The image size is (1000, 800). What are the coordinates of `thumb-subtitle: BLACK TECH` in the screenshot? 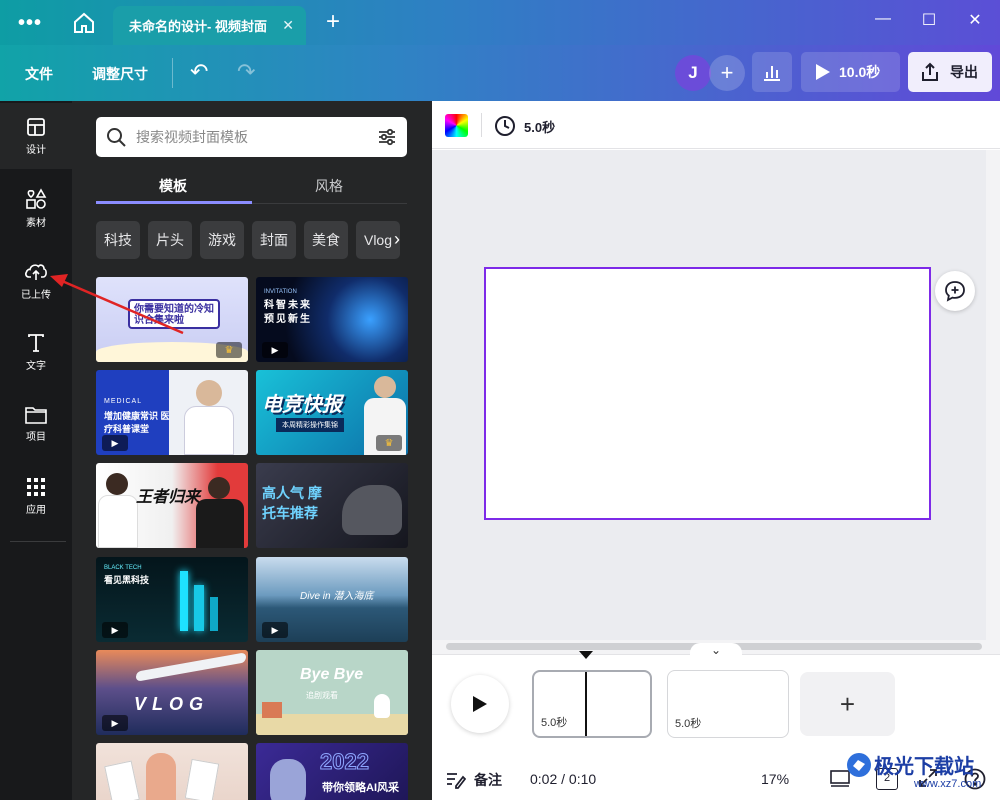 It's located at (123, 568).